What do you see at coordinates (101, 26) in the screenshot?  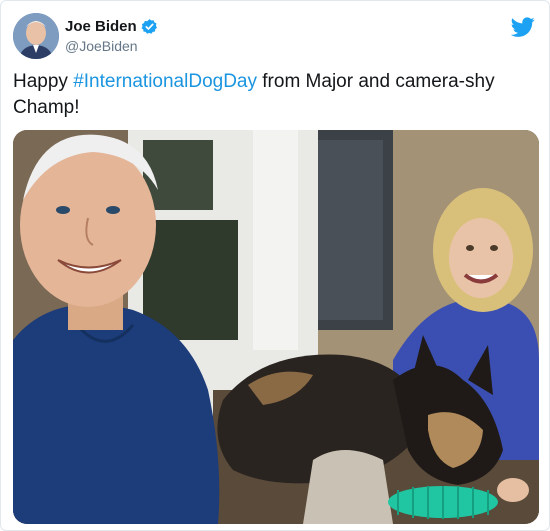 I see `author-name: Joe Biden` at bounding box center [101, 26].